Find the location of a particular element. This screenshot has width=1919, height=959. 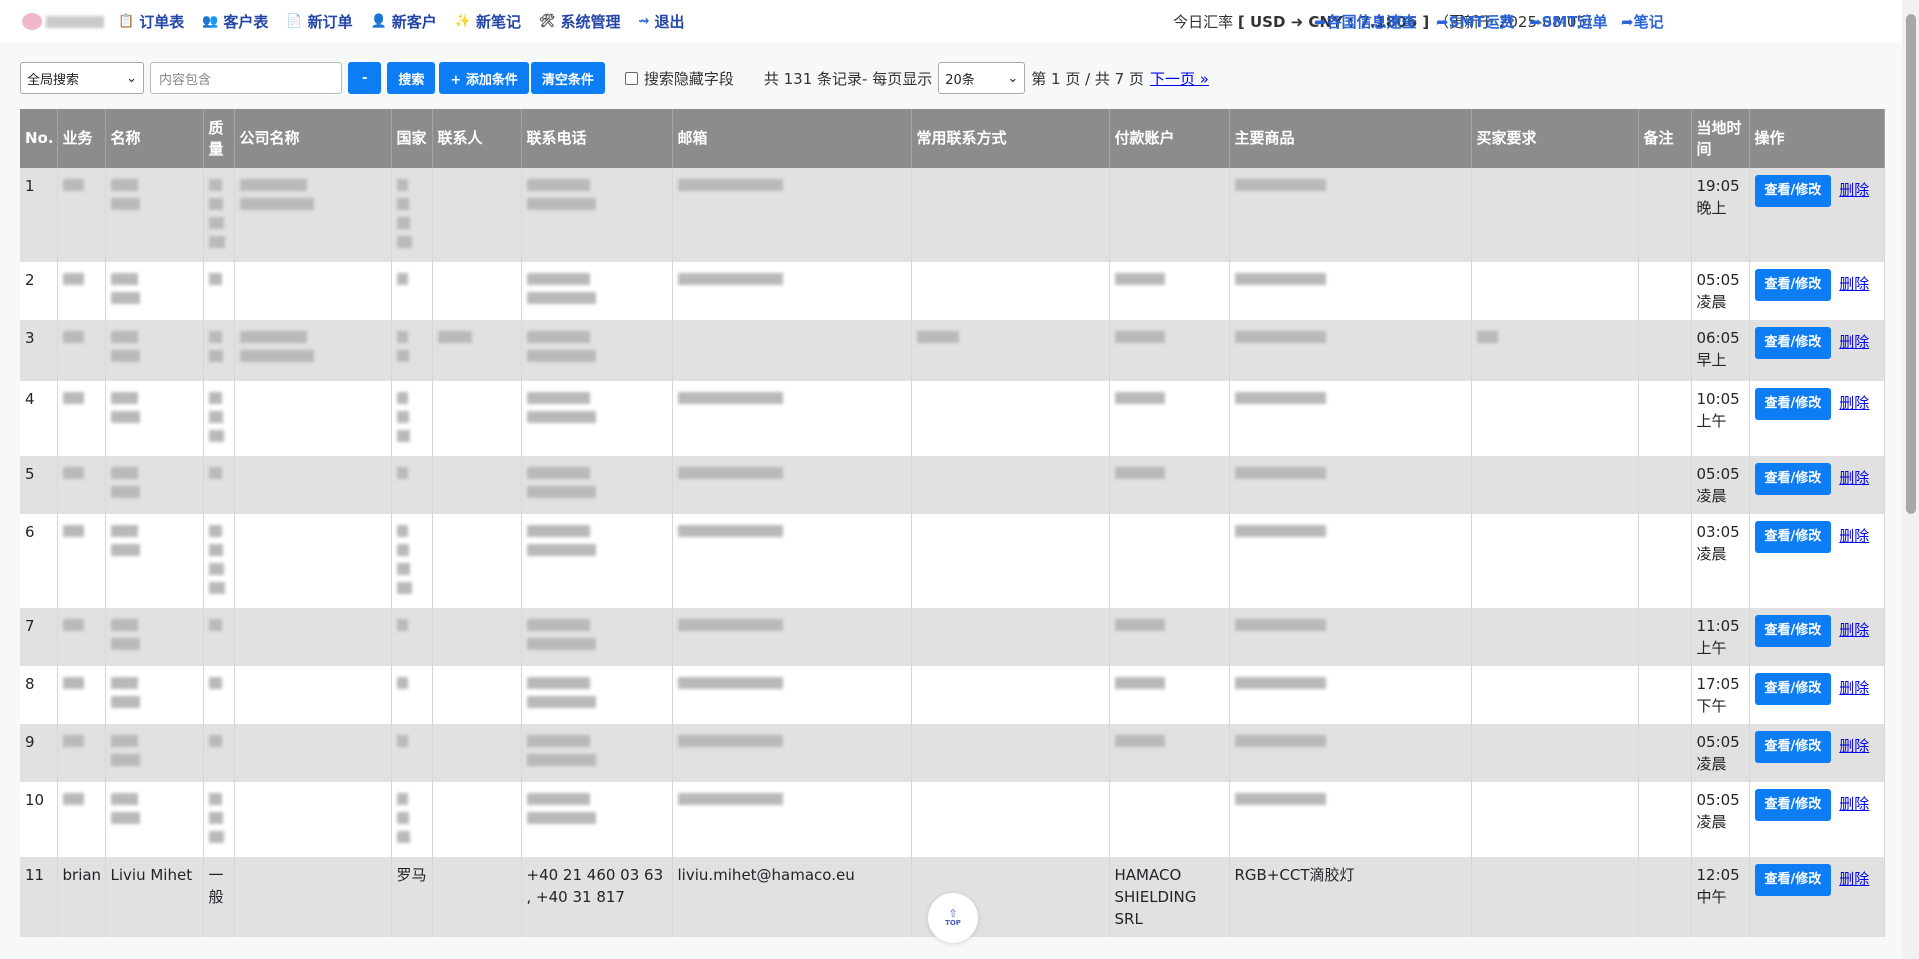

page-size-select: 20条 ⌄ is located at coordinates (982, 78).